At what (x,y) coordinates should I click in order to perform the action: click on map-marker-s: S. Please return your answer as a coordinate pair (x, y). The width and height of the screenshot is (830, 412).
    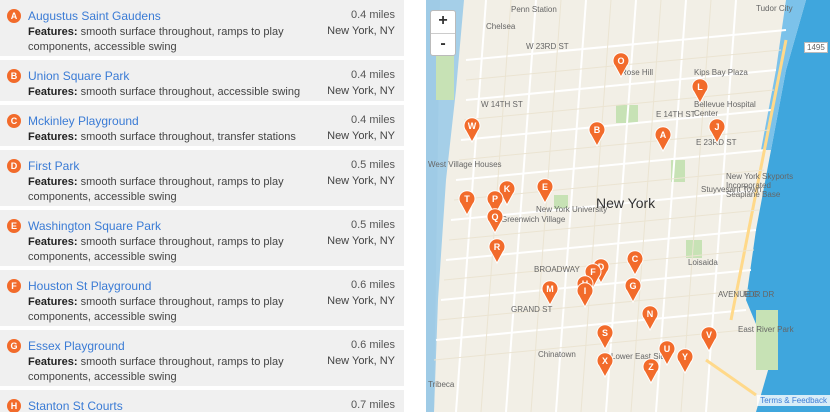
    Looking at the image, I should click on (605, 337).